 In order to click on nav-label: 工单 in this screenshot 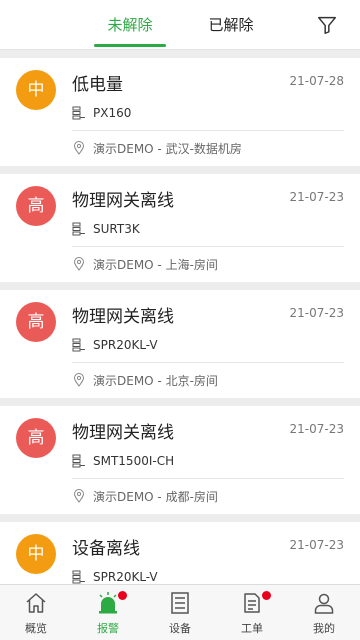, I will do `click(252, 628)`.